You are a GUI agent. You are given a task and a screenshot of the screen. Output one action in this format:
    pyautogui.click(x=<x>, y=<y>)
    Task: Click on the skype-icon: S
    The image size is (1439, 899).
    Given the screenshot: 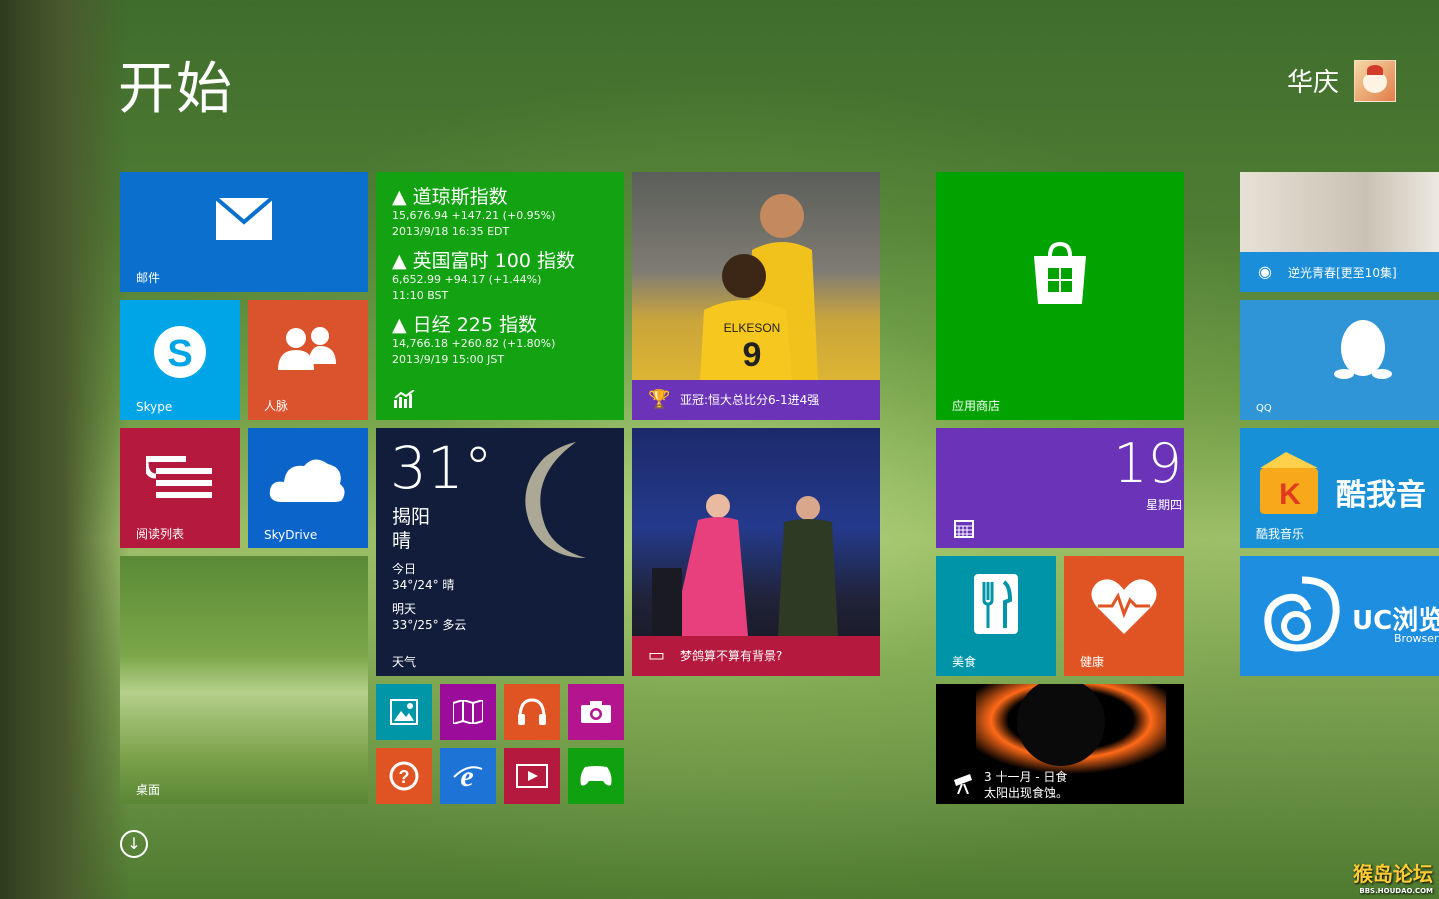 What is the action you would take?
    pyautogui.click(x=180, y=352)
    